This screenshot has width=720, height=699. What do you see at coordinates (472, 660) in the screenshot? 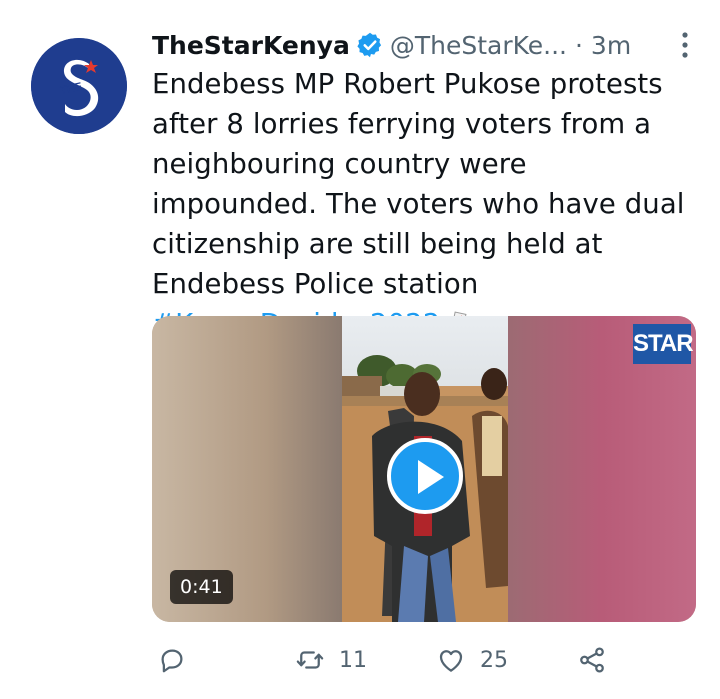
I see `like-button: 25` at bounding box center [472, 660].